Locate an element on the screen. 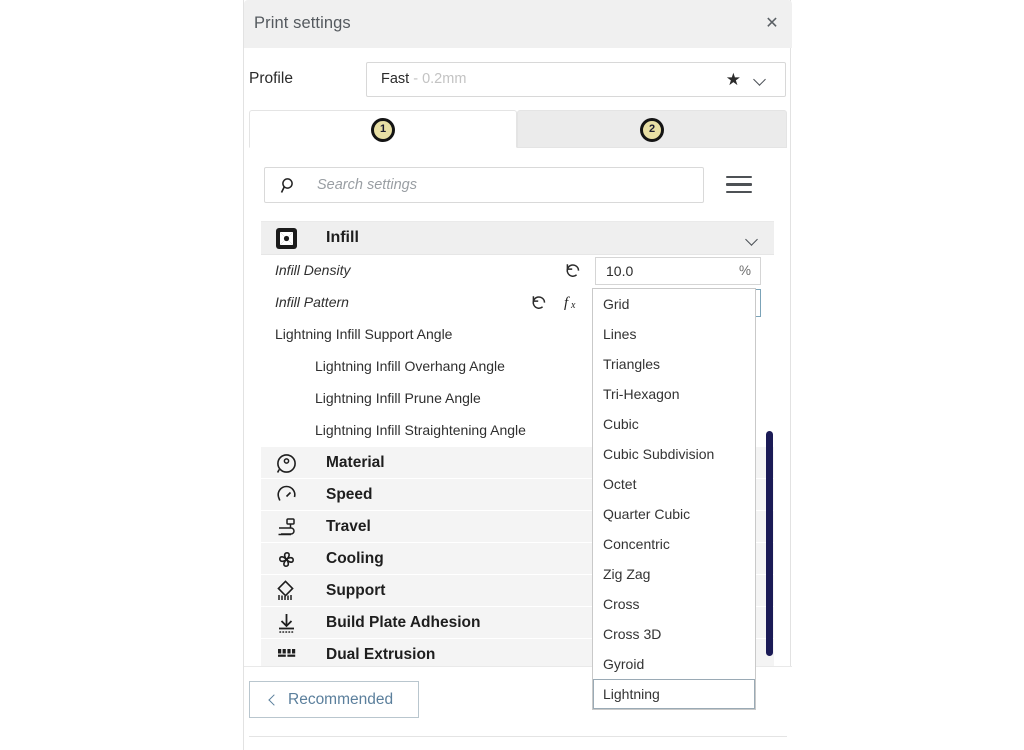 This screenshot has width=1024, height=750. tab-secondary-badge: 2 is located at coordinates (652, 130).